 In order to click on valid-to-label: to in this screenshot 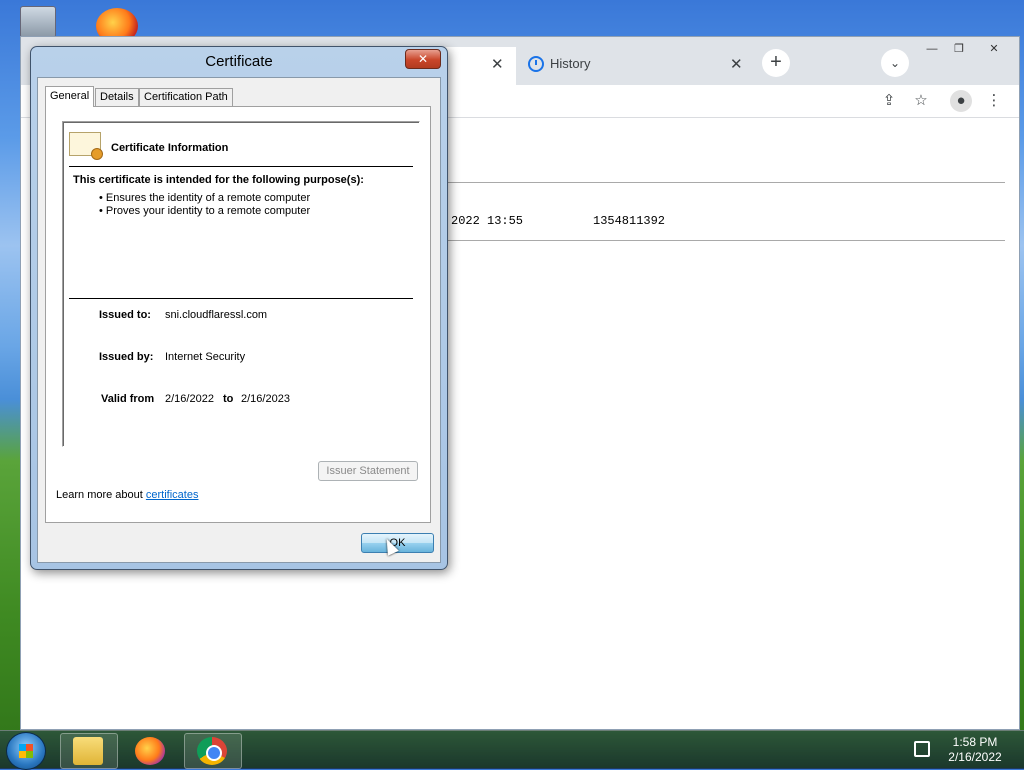, I will do `click(228, 399)`.